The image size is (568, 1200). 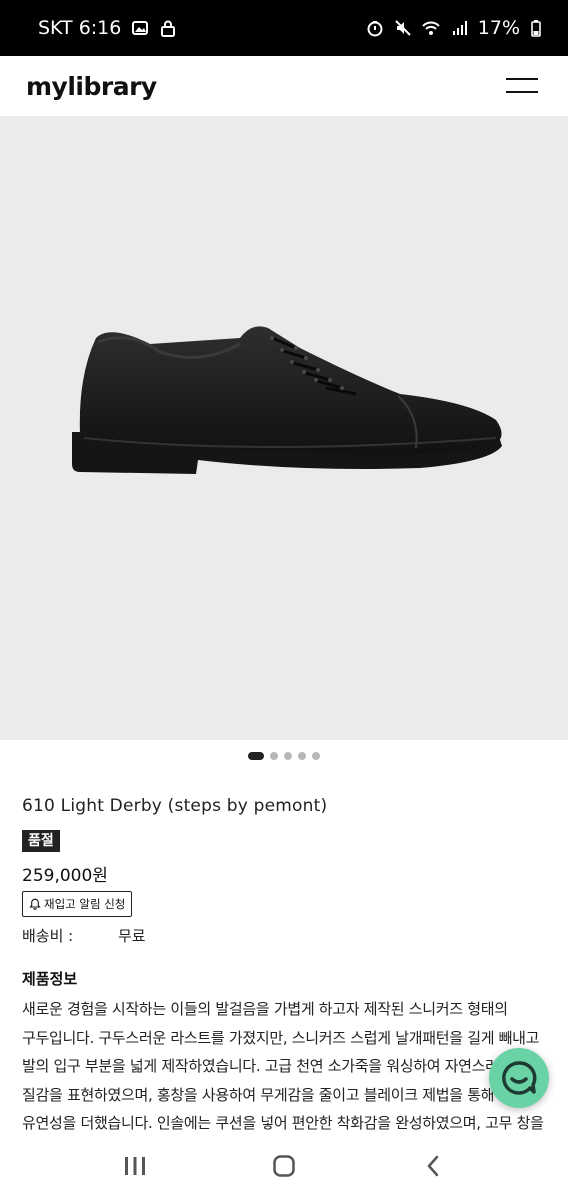 I want to click on restock-alert-label: 재입고 알림 신청, so click(x=85, y=904).